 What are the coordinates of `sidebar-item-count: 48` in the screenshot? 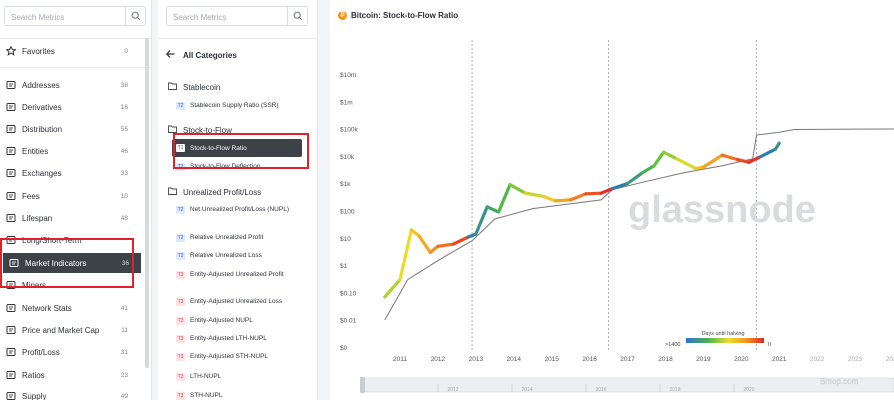 It's located at (124, 218).